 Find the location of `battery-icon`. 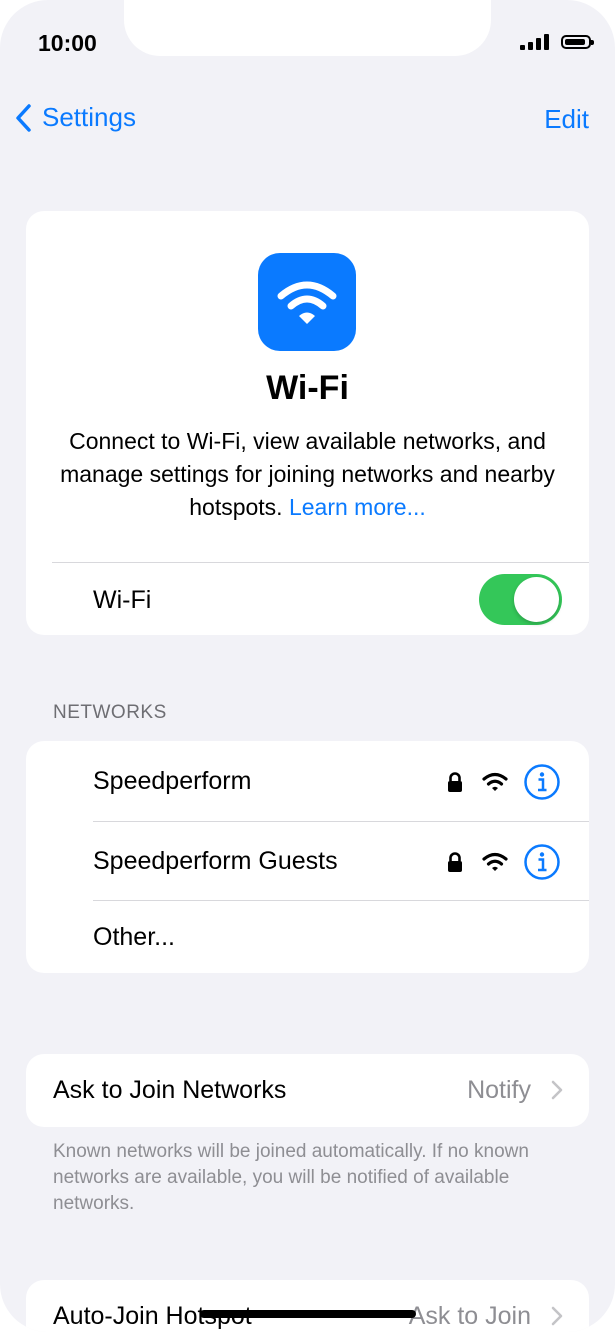

battery-icon is located at coordinates (577, 42).